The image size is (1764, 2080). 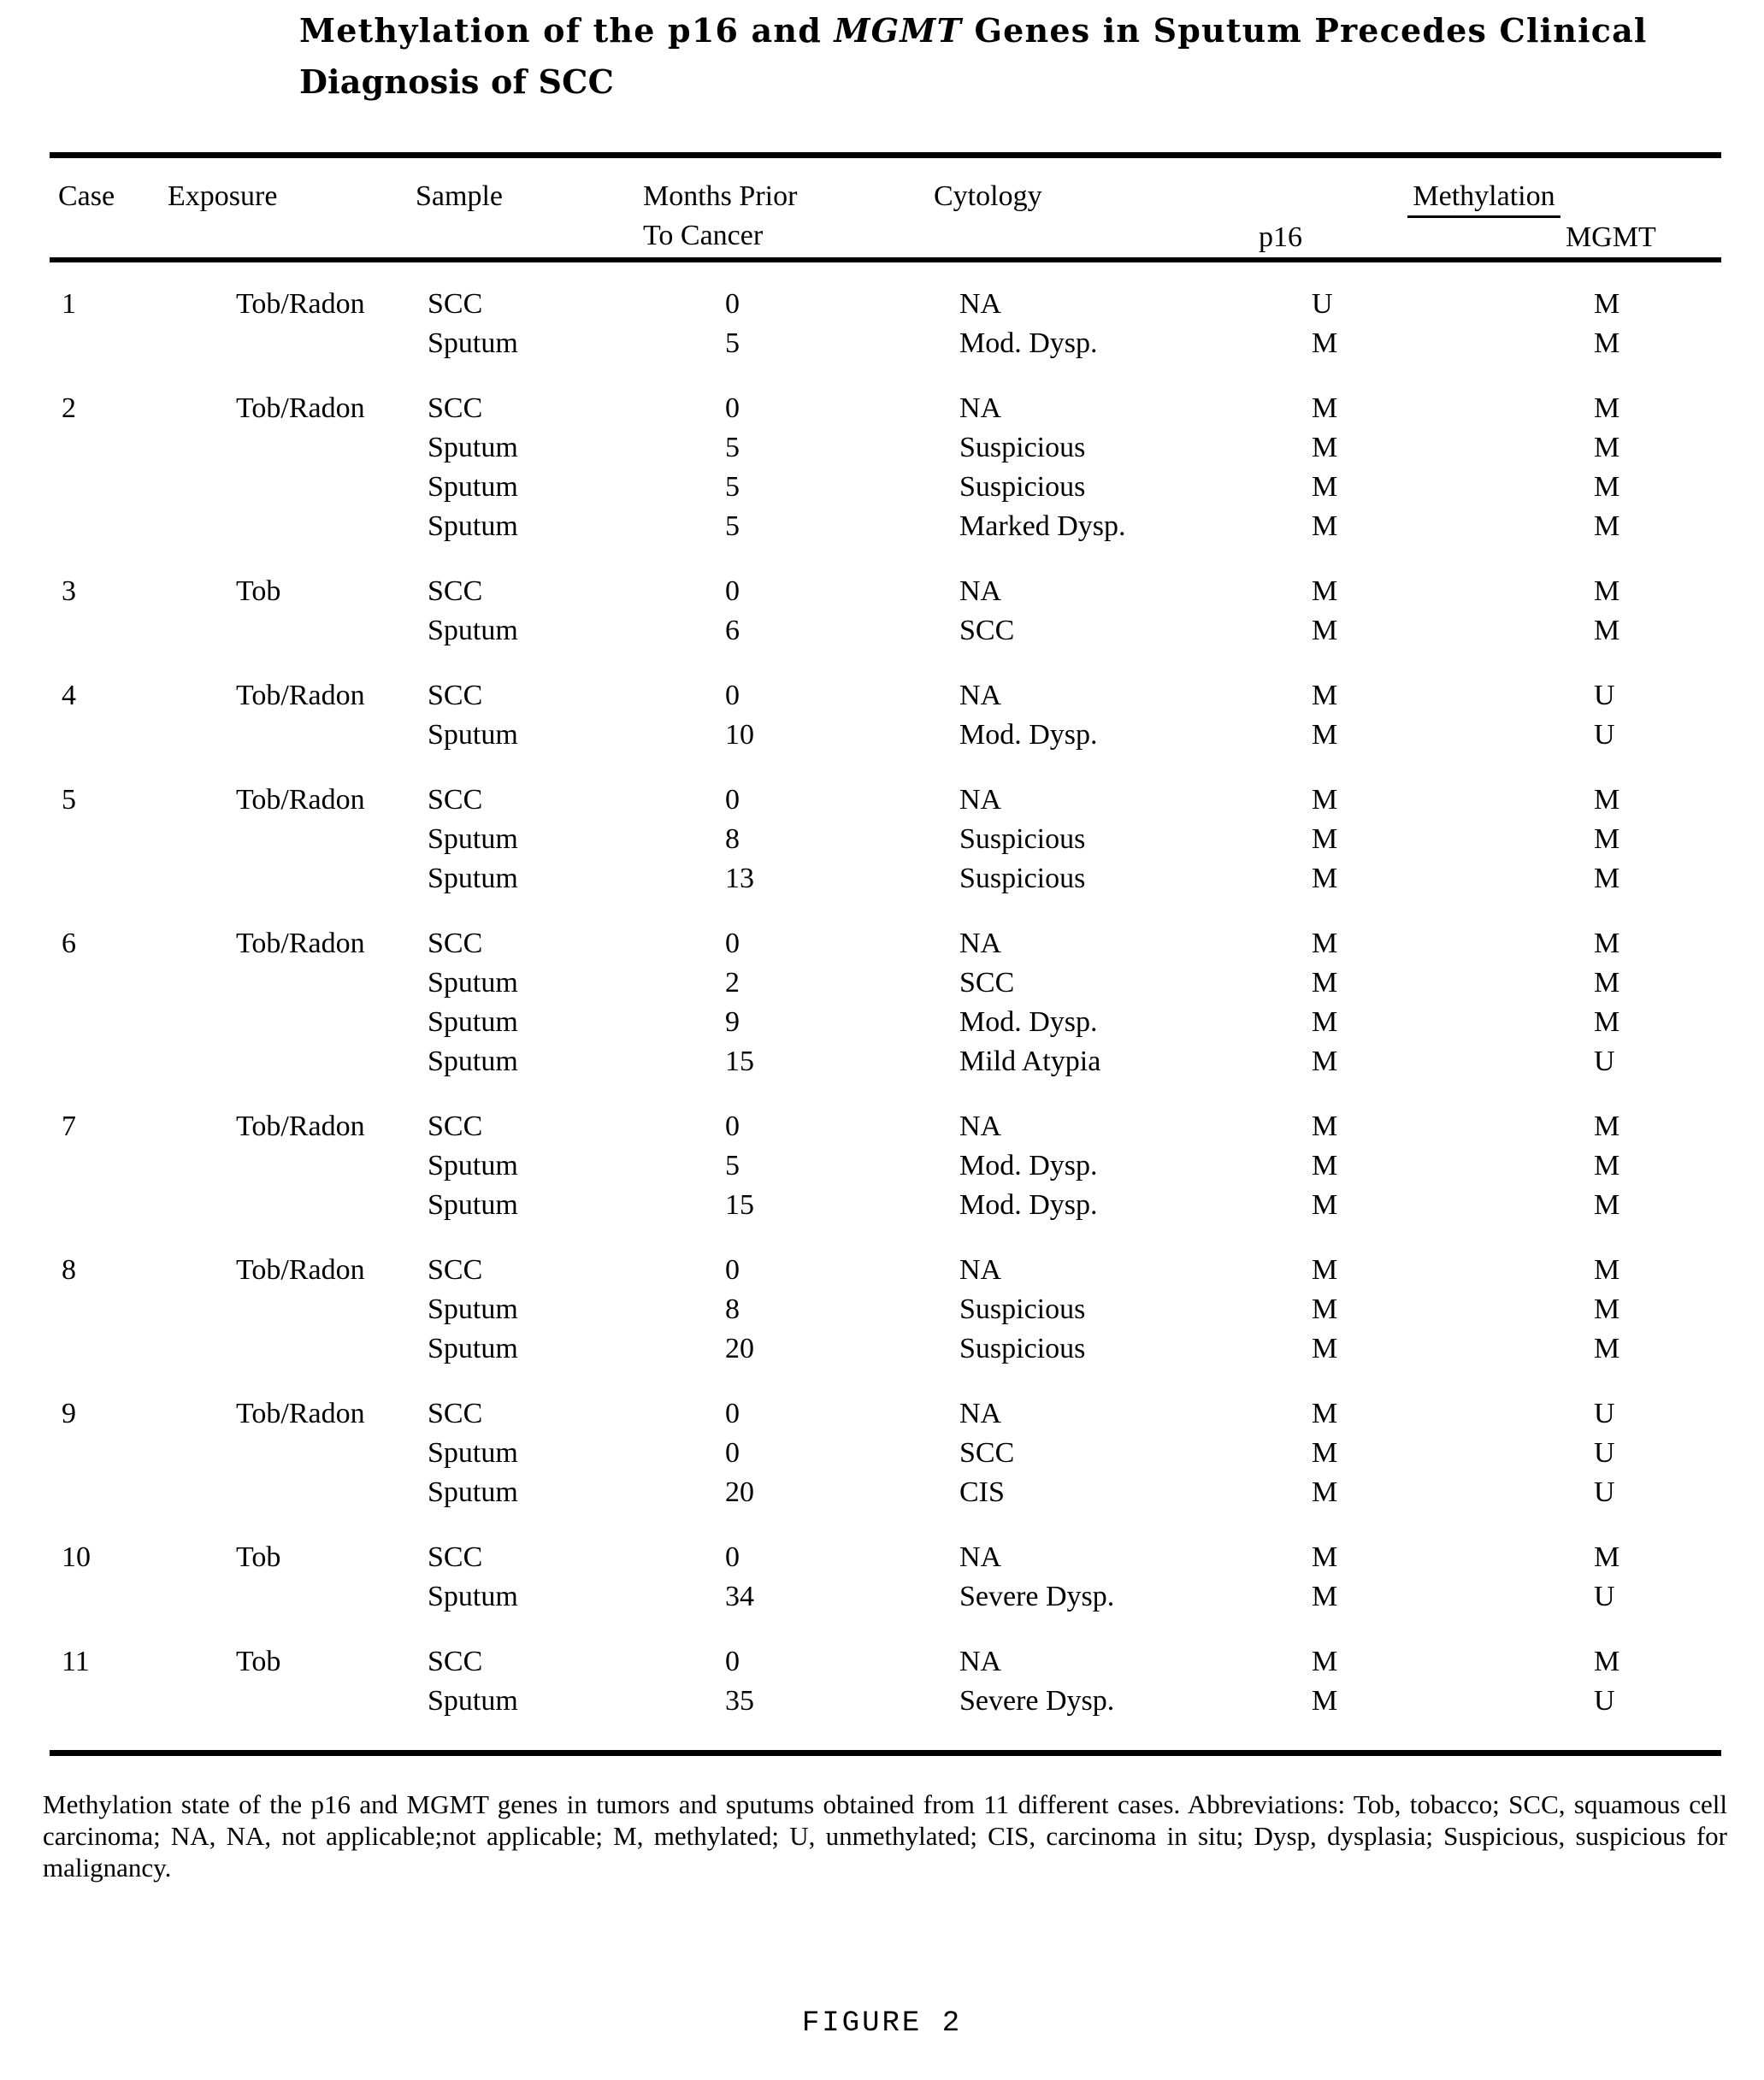 I want to click on table-row: 7 Tob/Radon SCC 0 NA M M, so click(x=885, y=1113).